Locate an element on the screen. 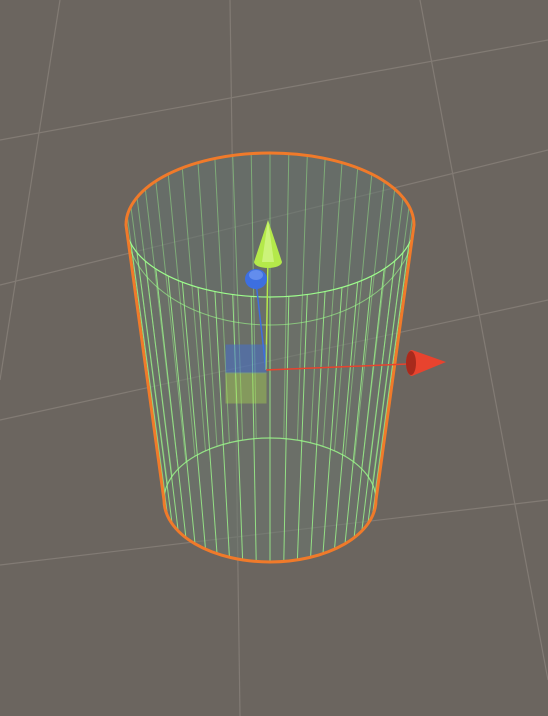  xy-plane-handle-icon is located at coordinates (246, 359).